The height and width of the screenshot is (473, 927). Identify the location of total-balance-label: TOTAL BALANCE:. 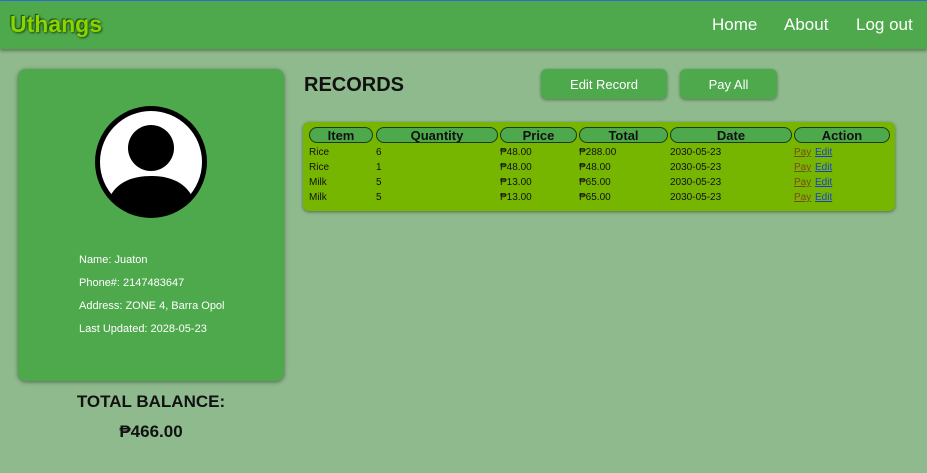
(151, 401).